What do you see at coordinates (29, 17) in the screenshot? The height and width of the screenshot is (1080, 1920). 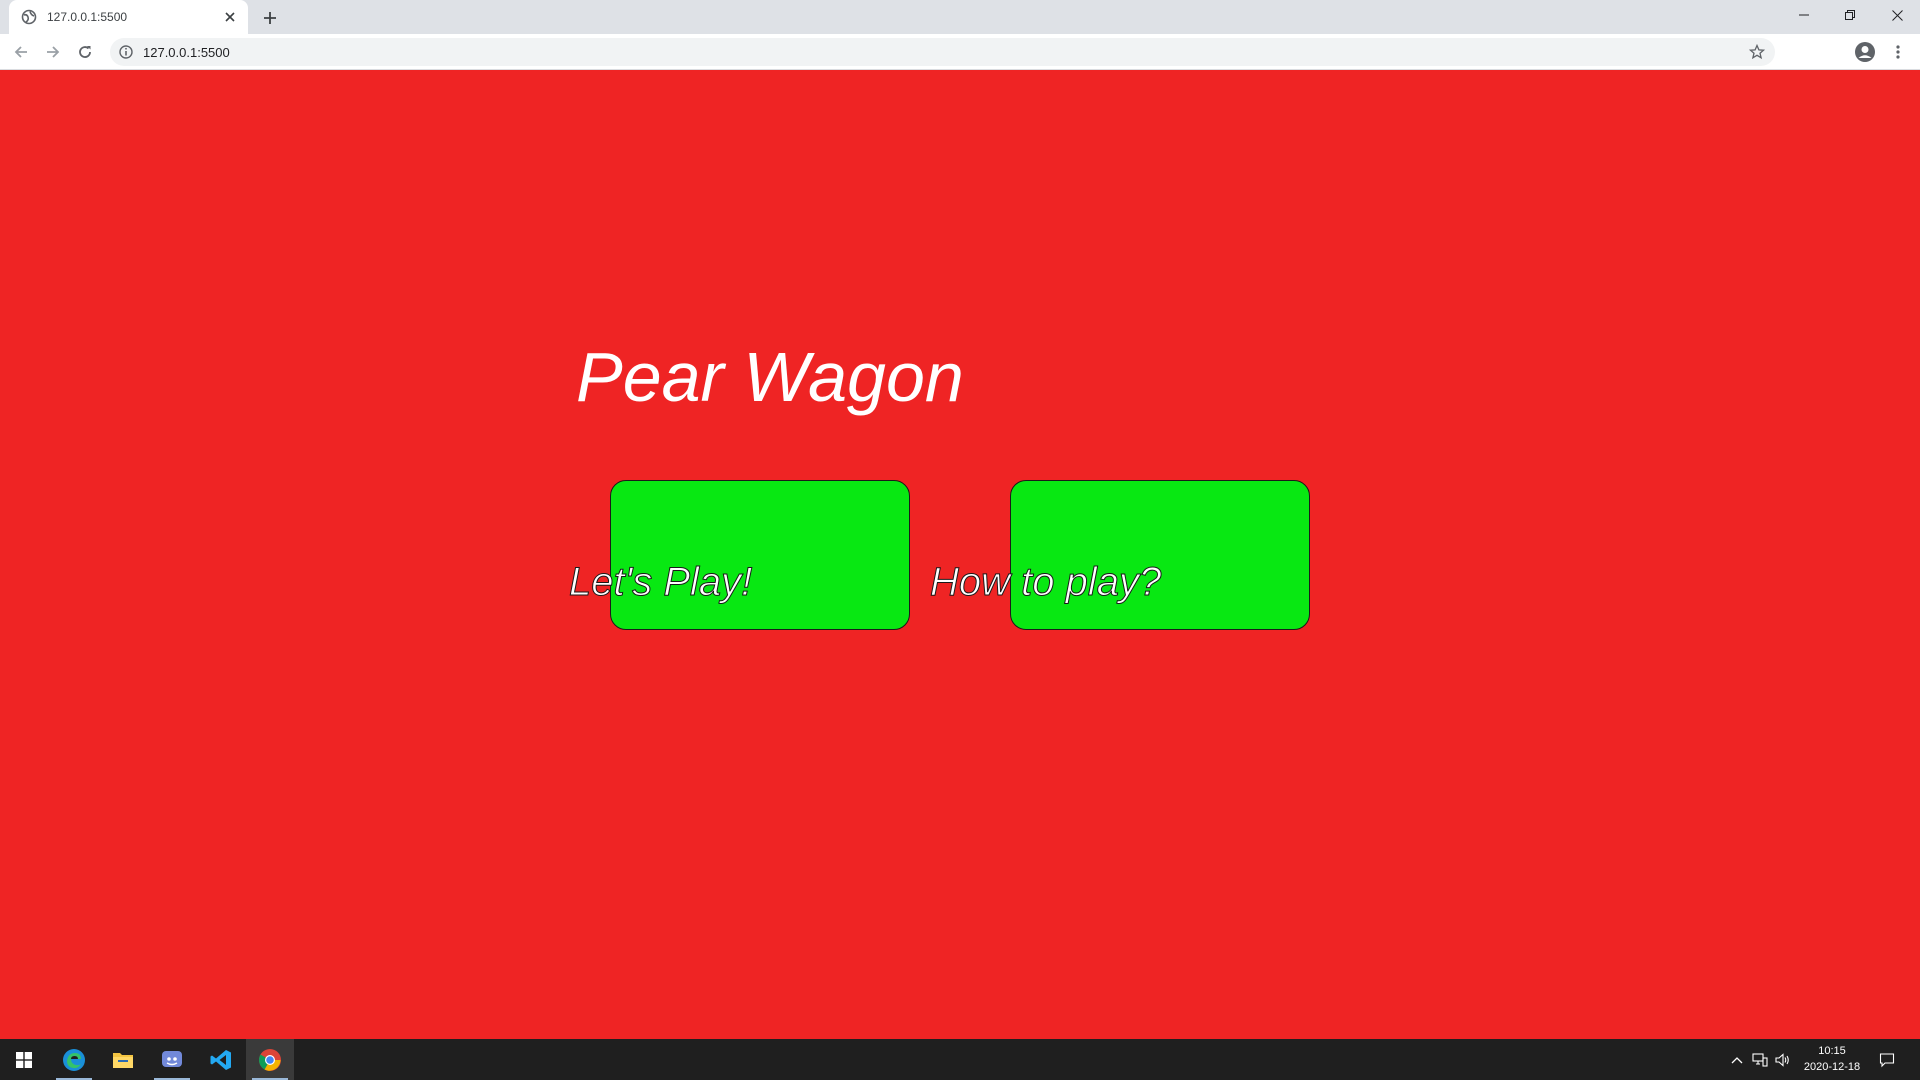 I see `globe-icon` at bounding box center [29, 17].